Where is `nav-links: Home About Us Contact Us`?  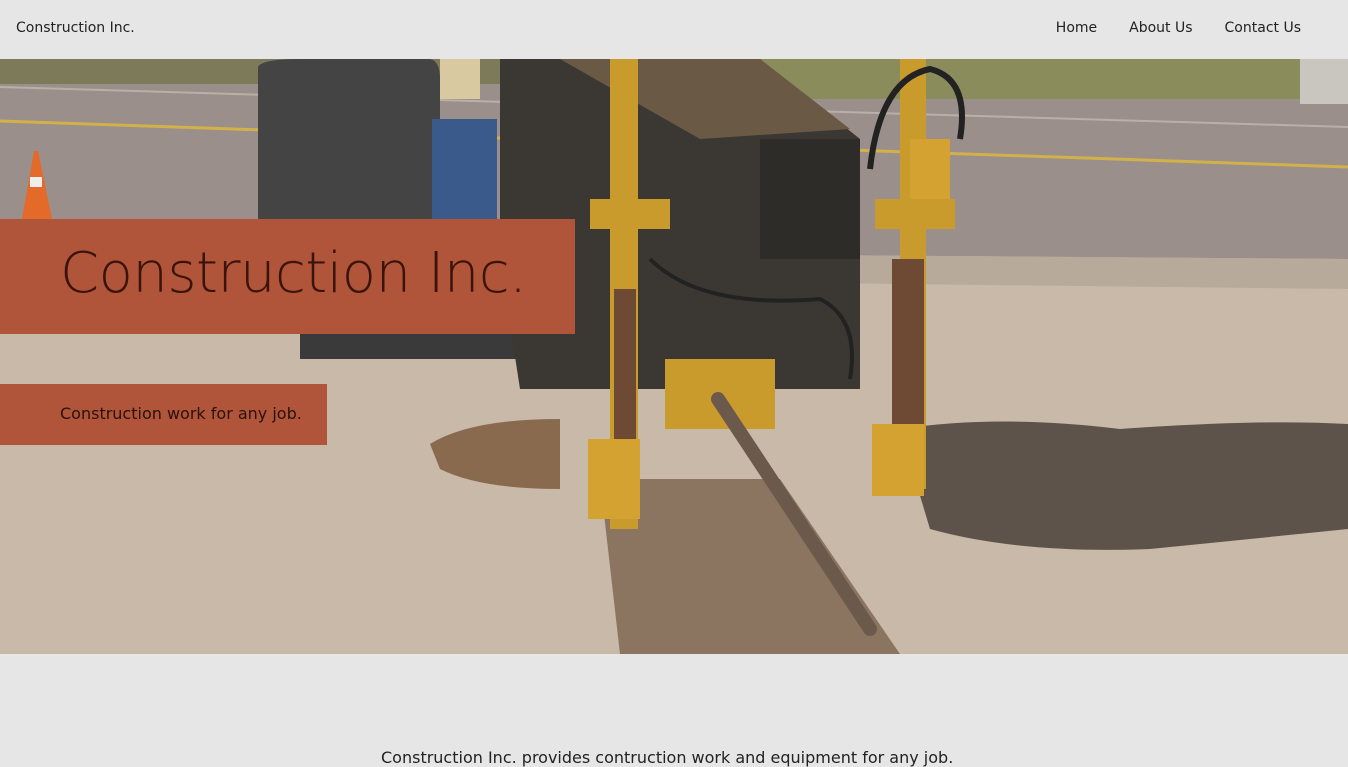
nav-links: Home About Us Contact Us is located at coordinates (1178, 28).